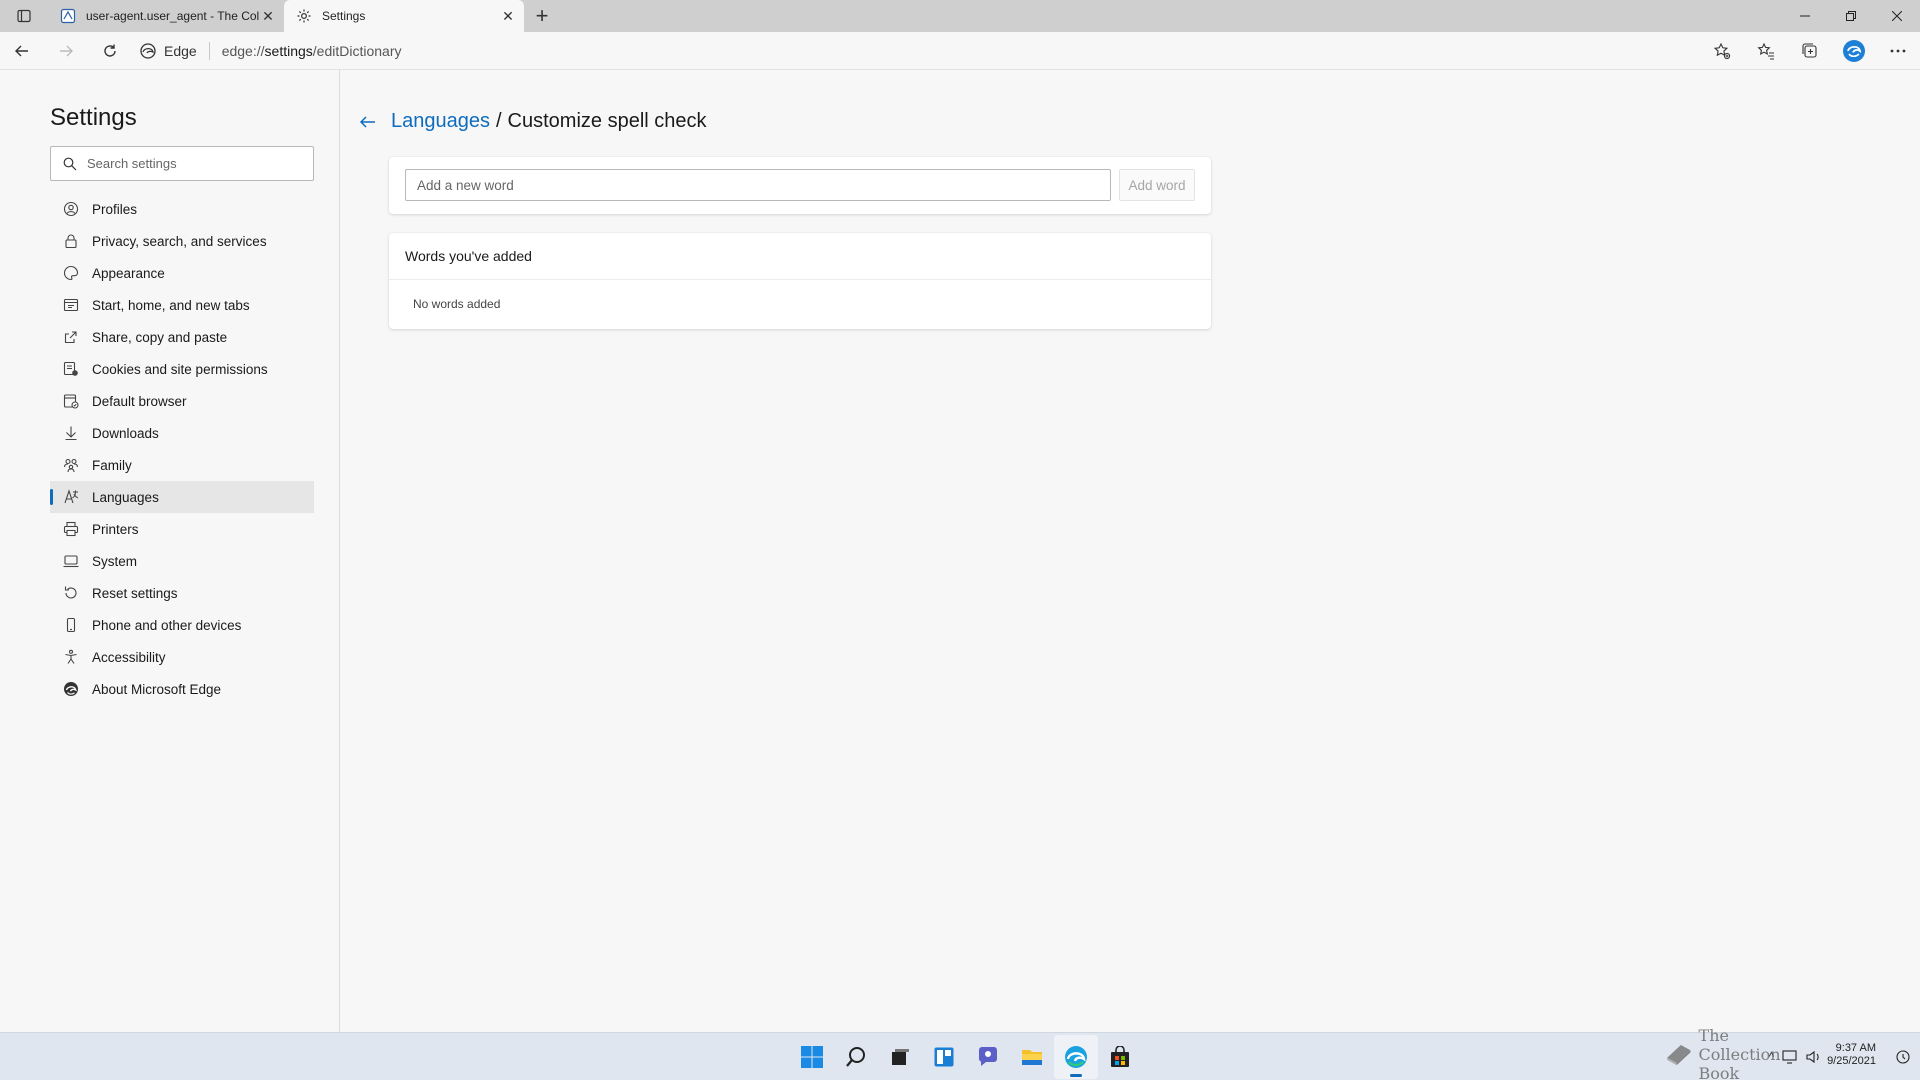 Image resolution: width=1920 pixels, height=1080 pixels. Describe the element at coordinates (71, 369) in the screenshot. I see `cookies-icon` at that location.